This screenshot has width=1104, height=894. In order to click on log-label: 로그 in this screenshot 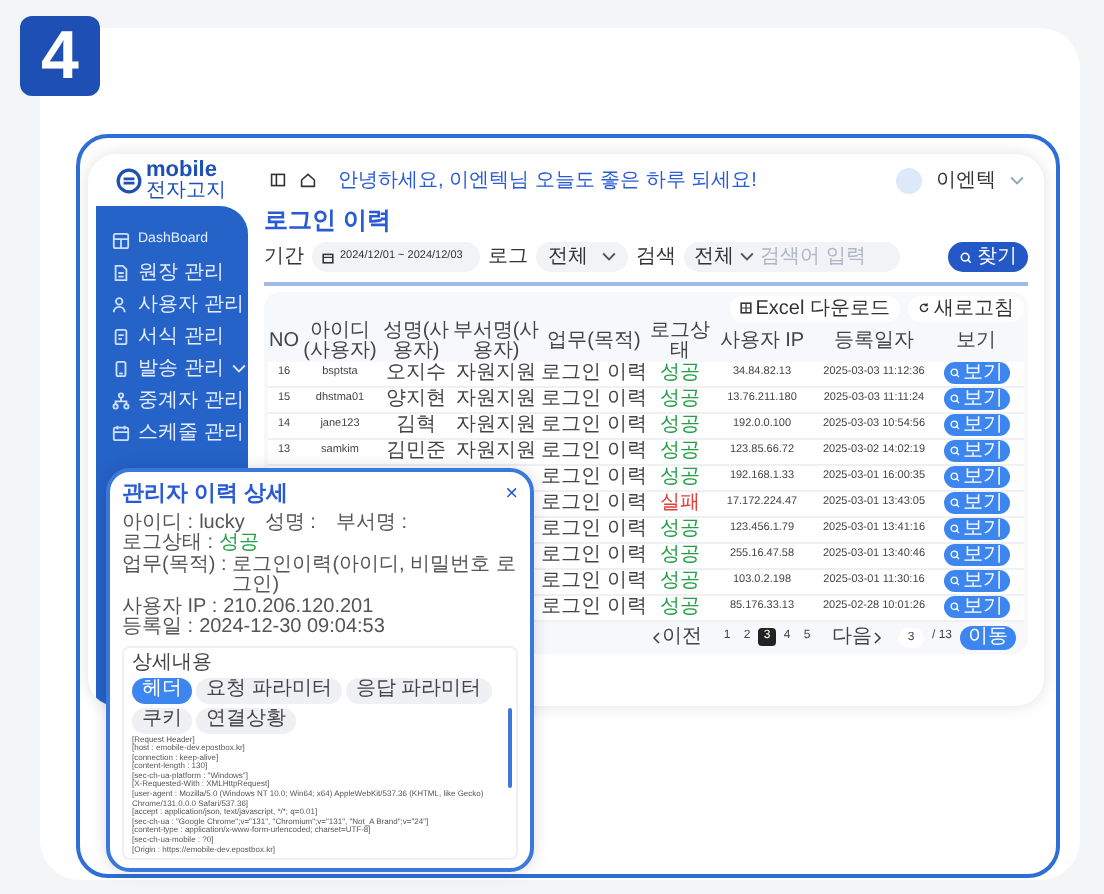, I will do `click(508, 258)`.